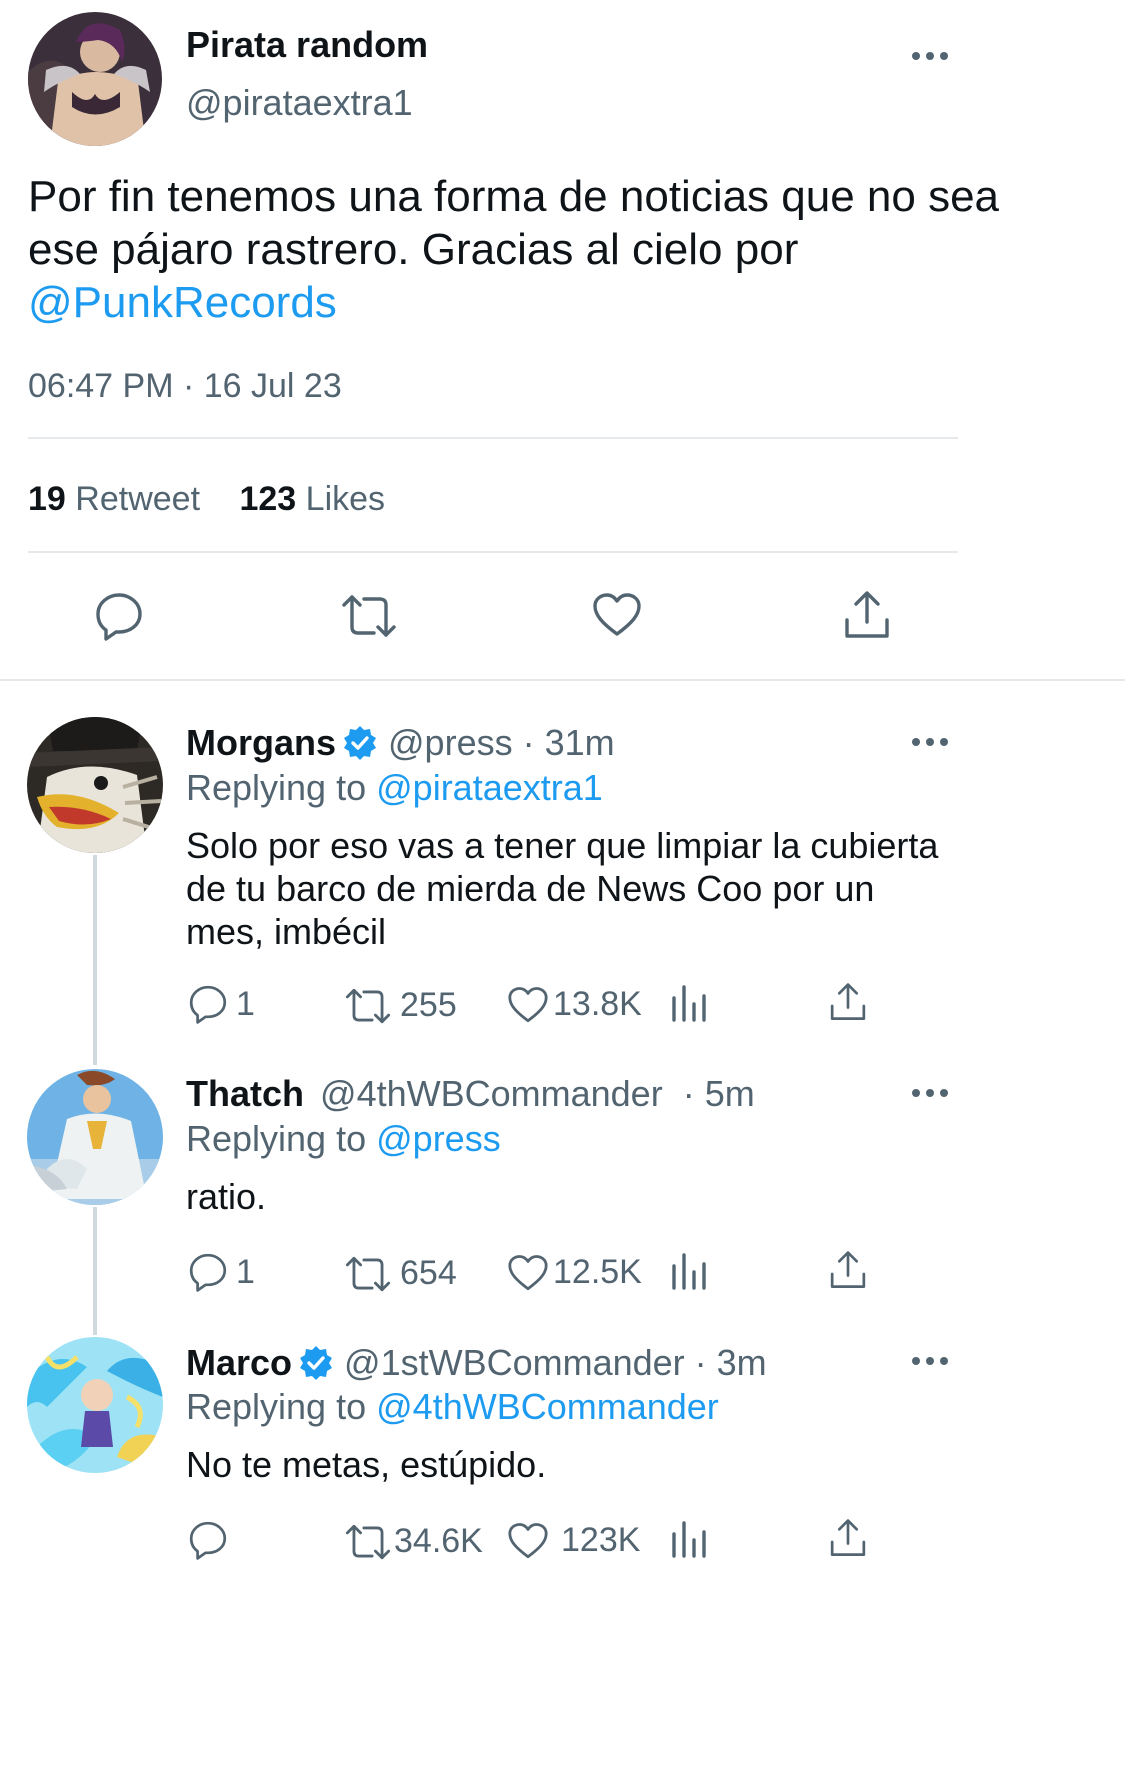 The height and width of the screenshot is (1791, 1125). What do you see at coordinates (182, 302) in the screenshot?
I see `mention-link: @PunkRecords` at bounding box center [182, 302].